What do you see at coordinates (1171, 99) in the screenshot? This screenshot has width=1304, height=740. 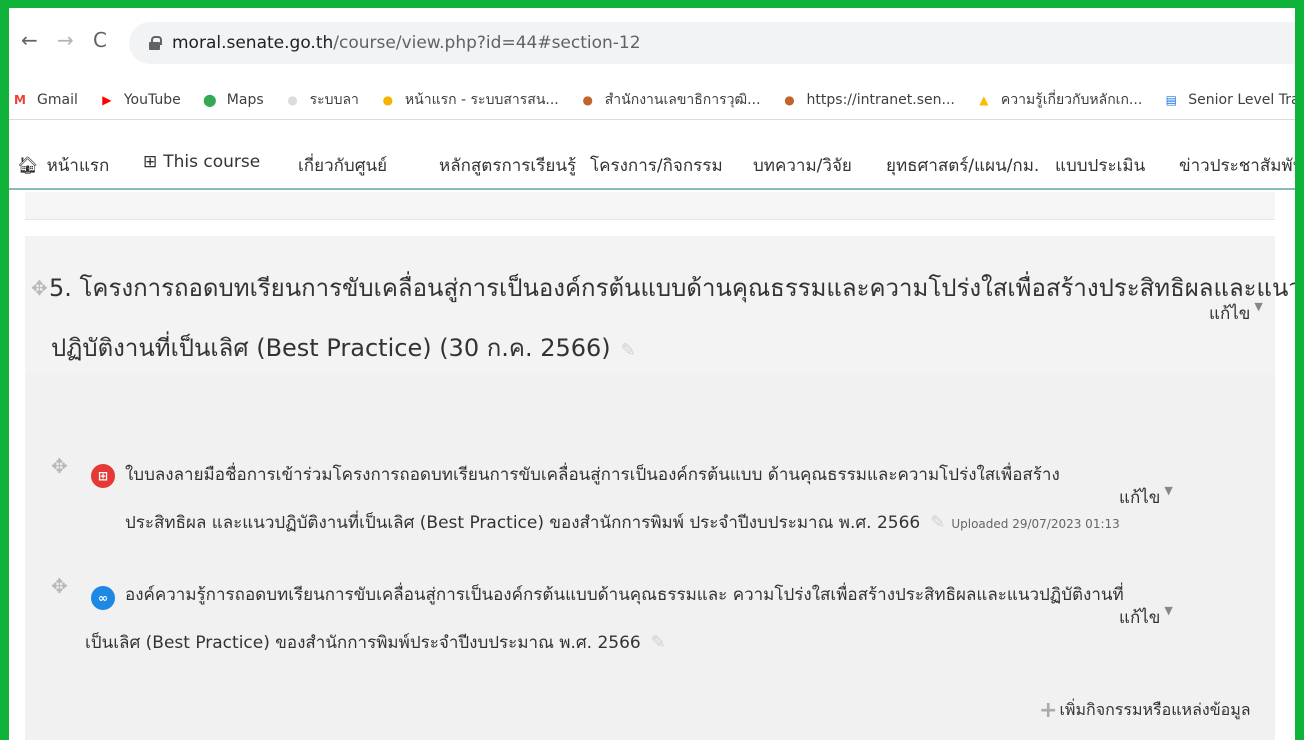 I see `forms-icon: ▤` at bounding box center [1171, 99].